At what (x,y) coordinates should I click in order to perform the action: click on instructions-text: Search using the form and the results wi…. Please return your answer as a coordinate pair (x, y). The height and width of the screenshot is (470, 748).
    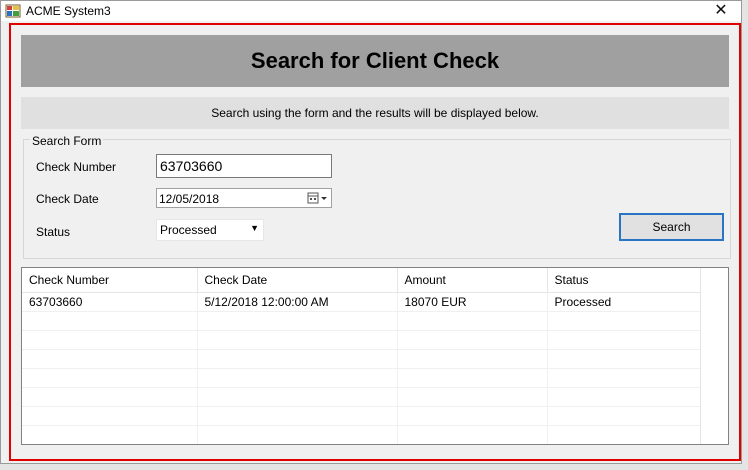
    Looking at the image, I should click on (375, 113).